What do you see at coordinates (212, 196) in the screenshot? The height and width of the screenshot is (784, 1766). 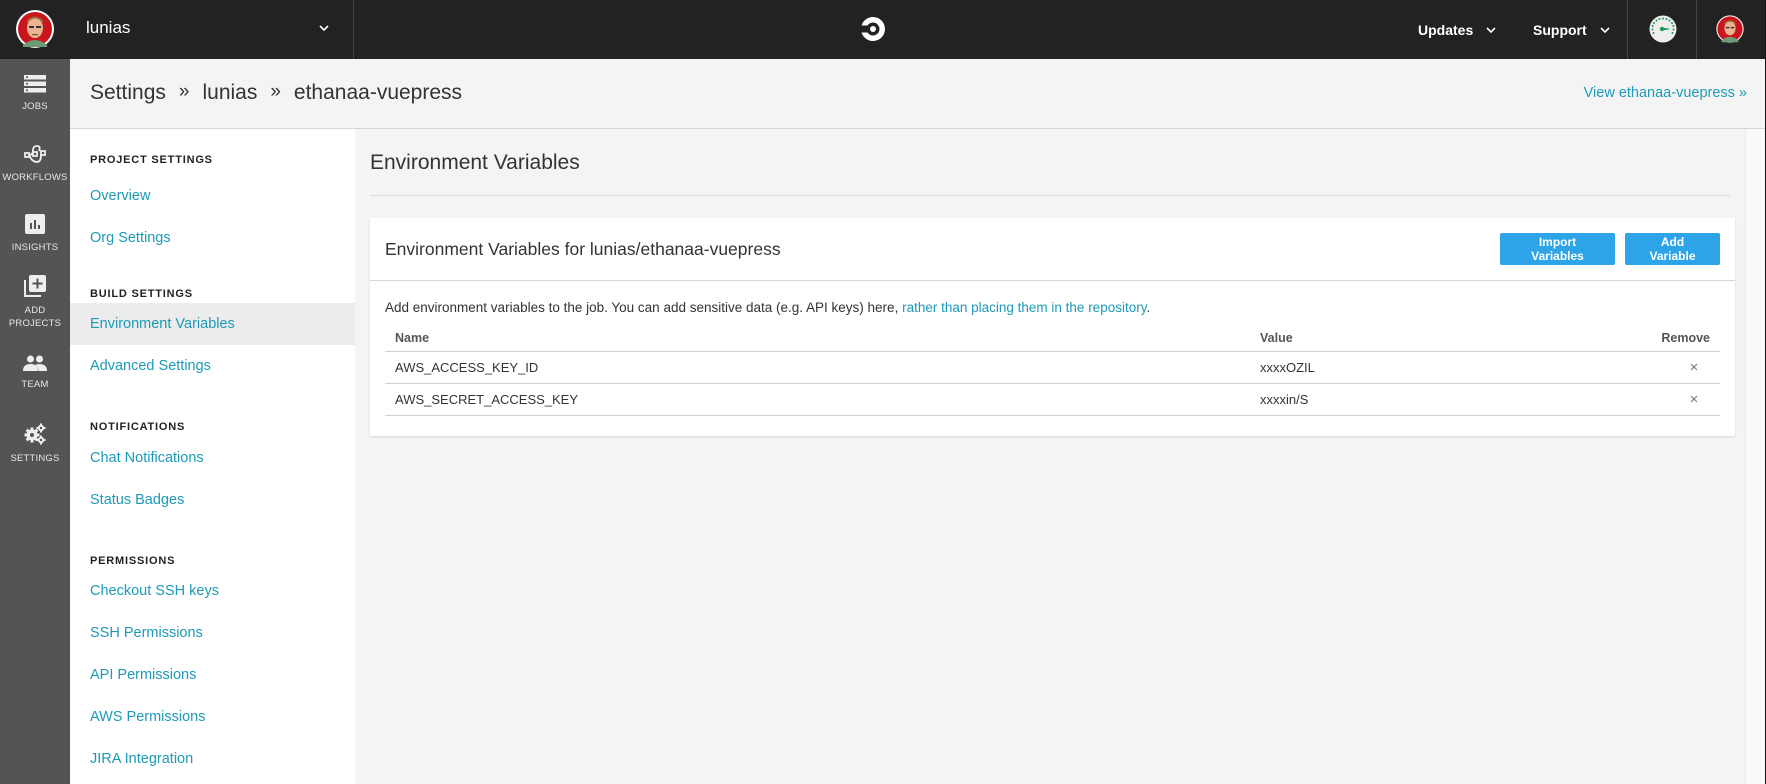 I see `sidebar-item-overview: Overview` at bounding box center [212, 196].